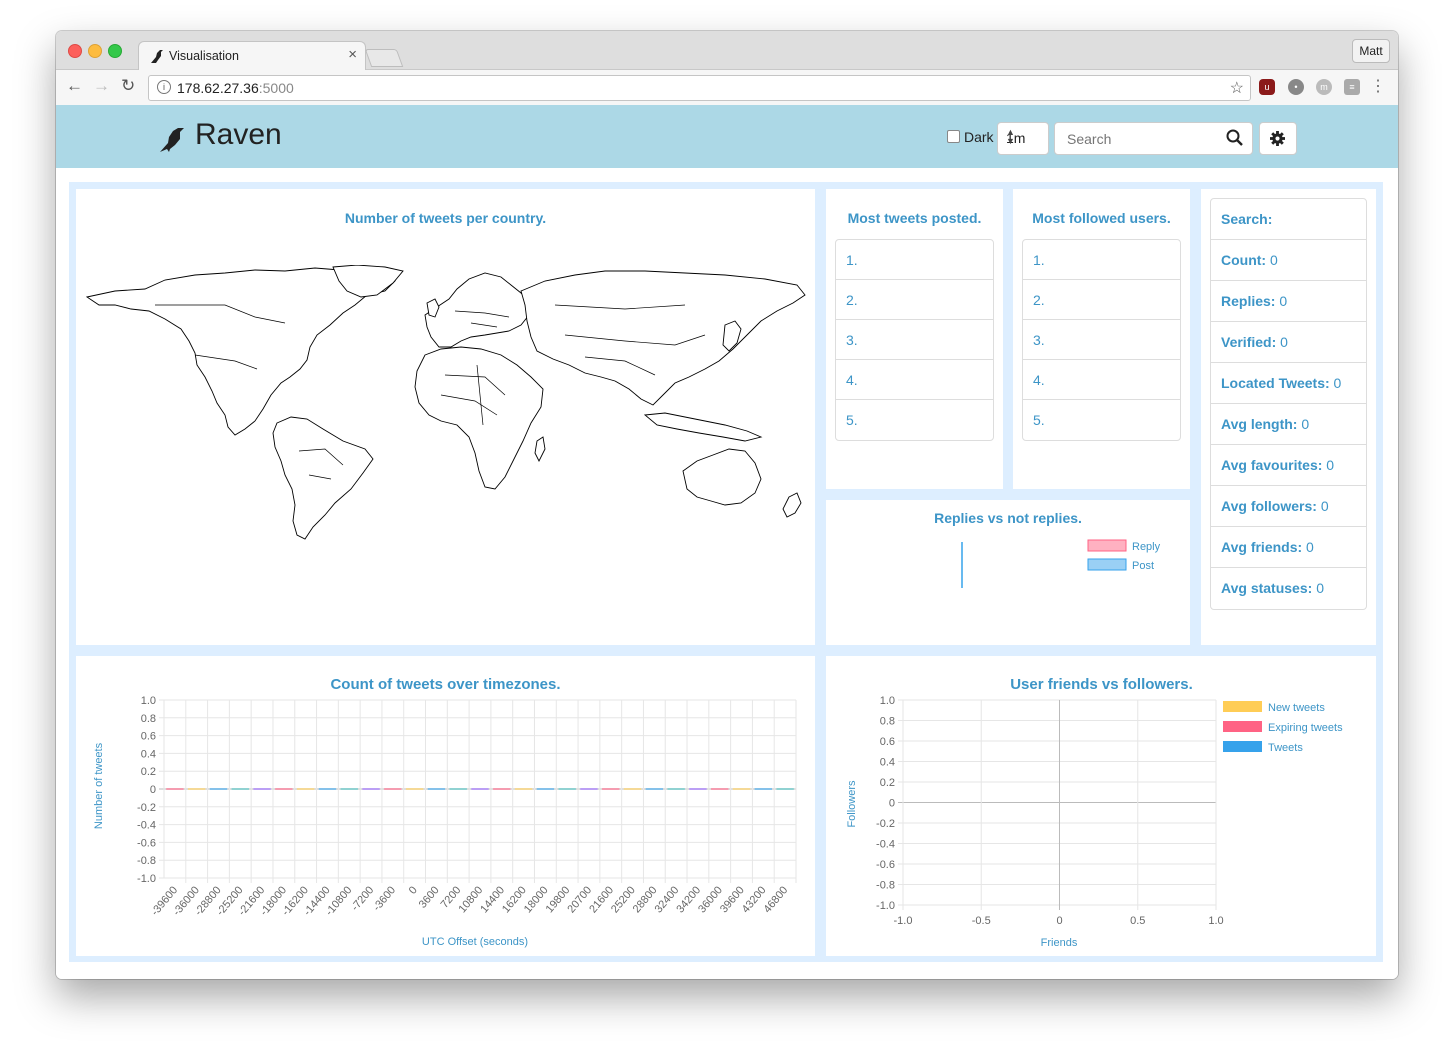  Describe the element at coordinates (1288, 219) in the screenshot. I see `stat-search: Search:` at that location.